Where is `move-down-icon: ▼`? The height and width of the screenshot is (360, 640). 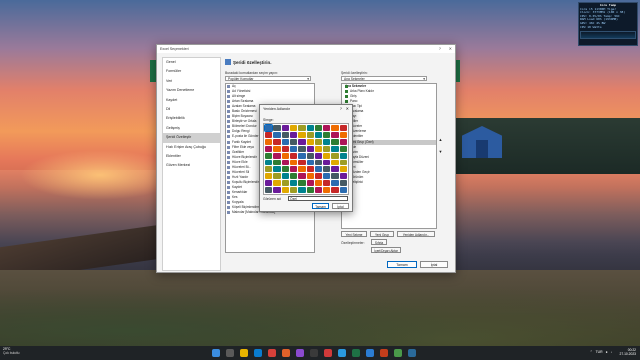 move-down-icon: ▼ is located at coordinates (440, 152).